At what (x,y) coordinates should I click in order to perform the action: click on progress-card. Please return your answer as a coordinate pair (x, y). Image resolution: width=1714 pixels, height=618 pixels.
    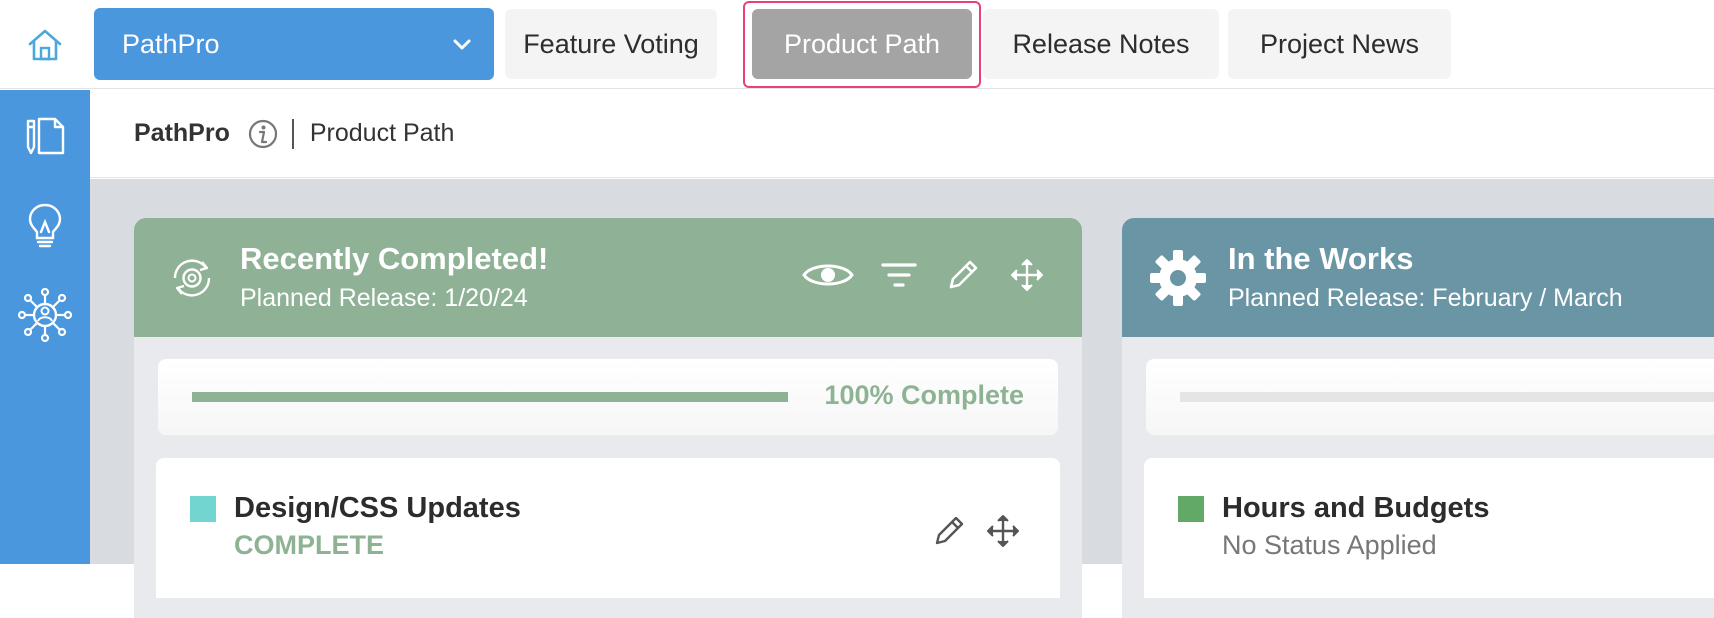
    Looking at the image, I should click on (1430, 397).